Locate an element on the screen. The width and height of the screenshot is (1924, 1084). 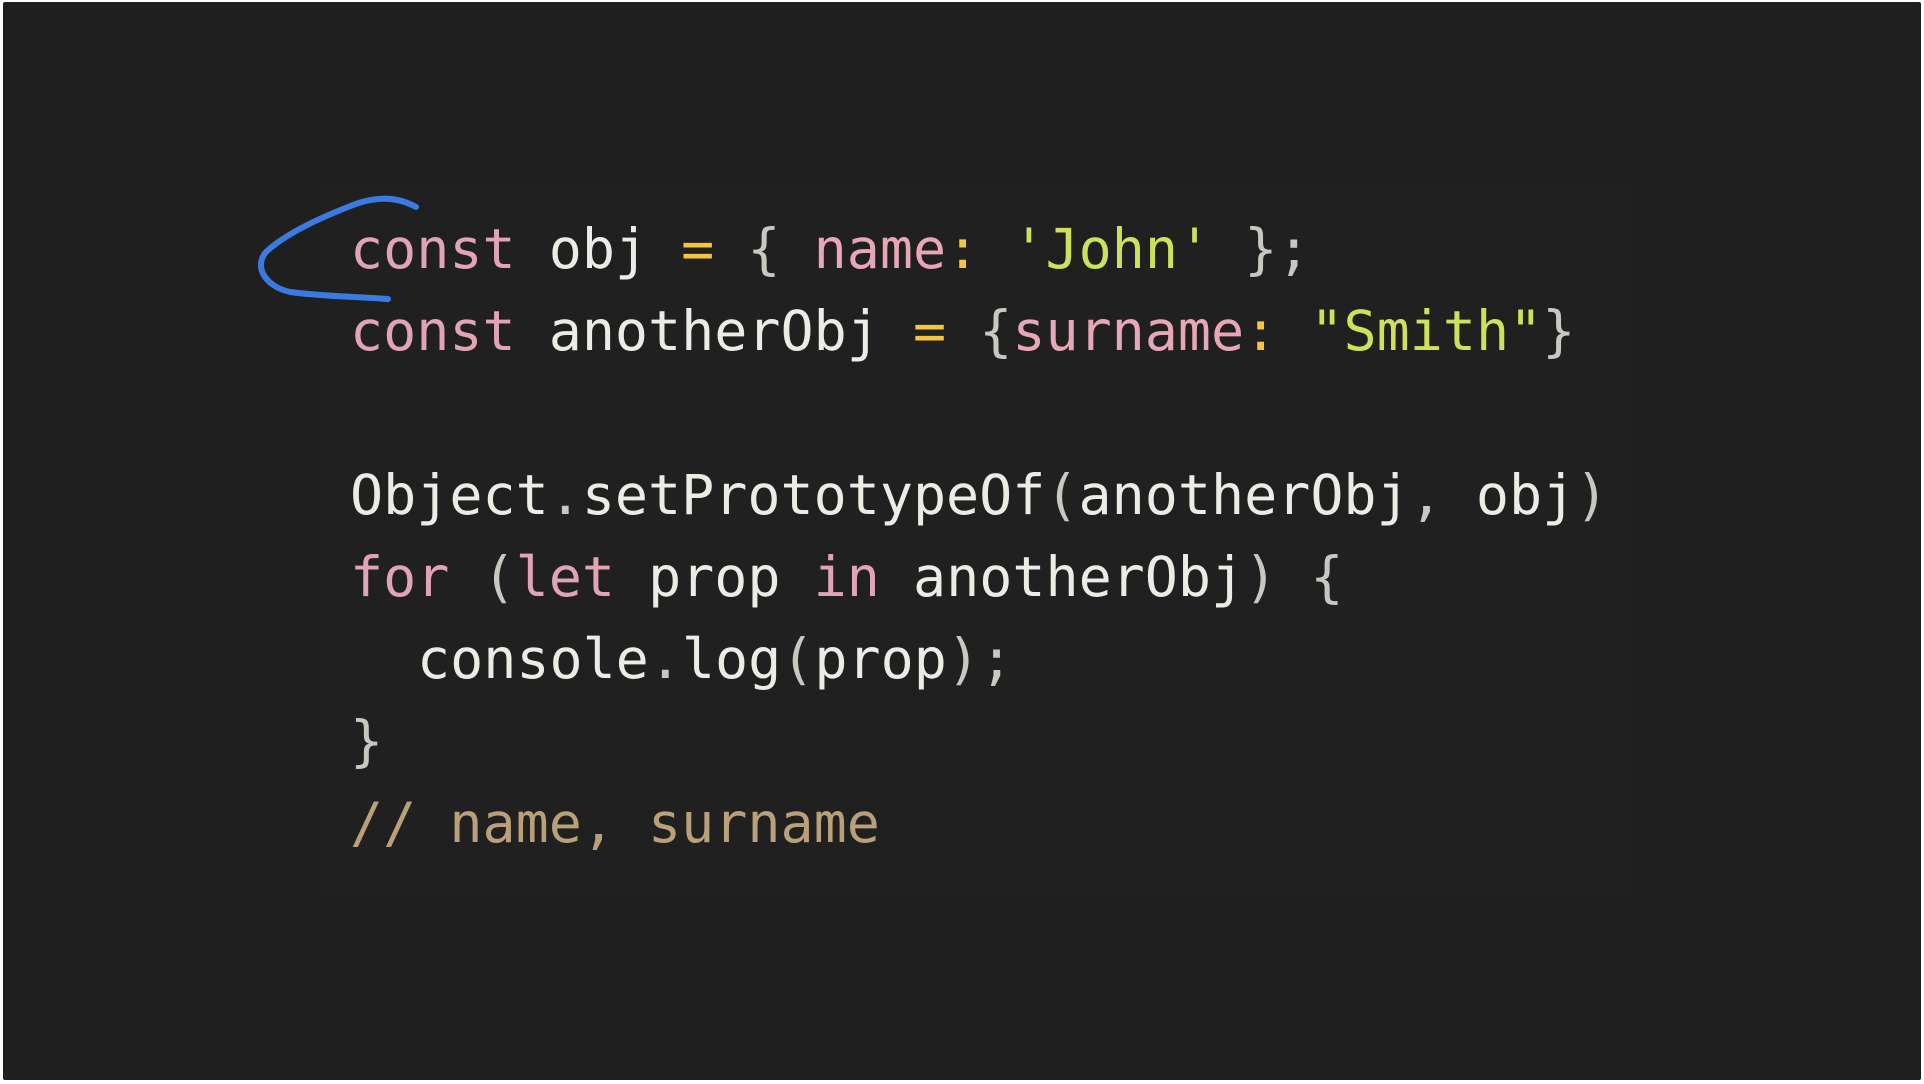
identifier-object: Object is located at coordinates (449, 495).